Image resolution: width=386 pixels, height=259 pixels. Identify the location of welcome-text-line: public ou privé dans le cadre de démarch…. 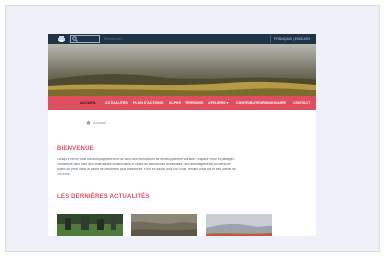
(146, 169).